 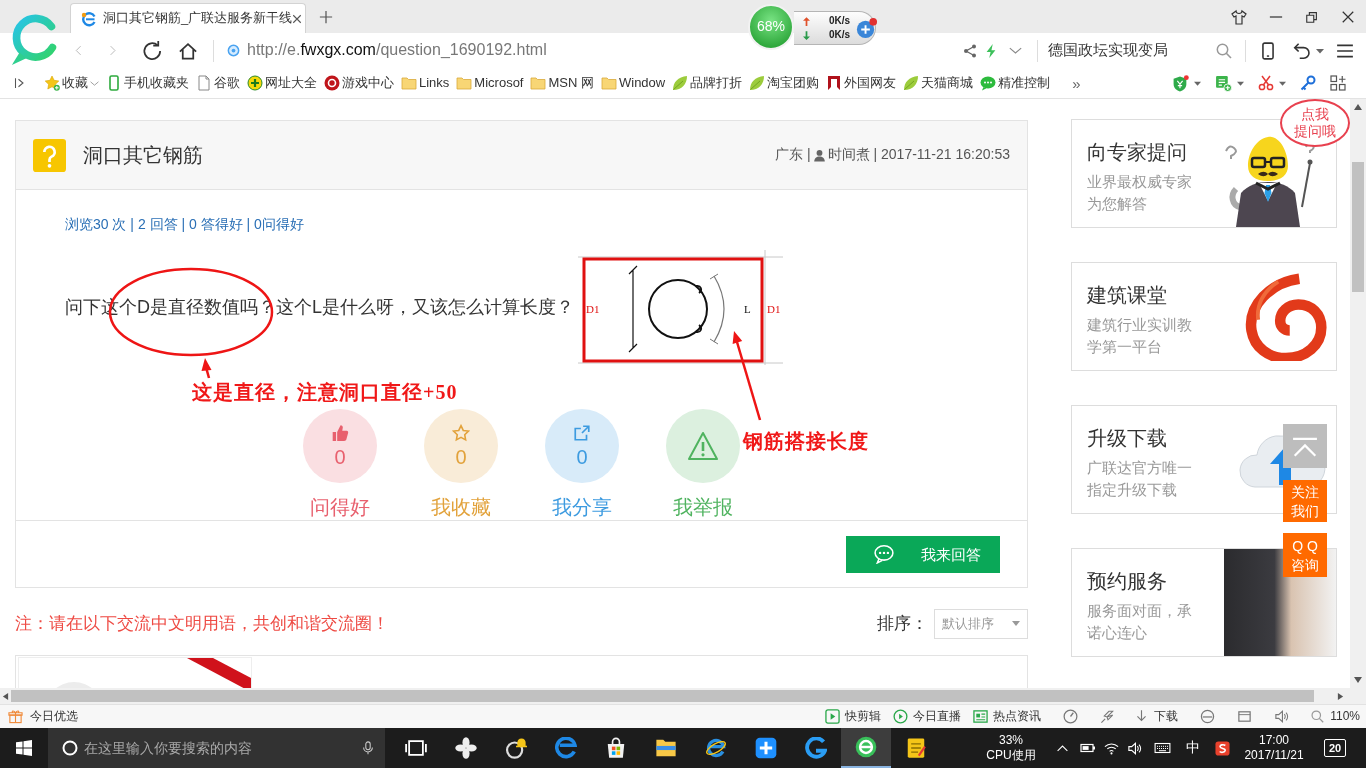 I want to click on shirt-icon, so click(x=1239, y=16).